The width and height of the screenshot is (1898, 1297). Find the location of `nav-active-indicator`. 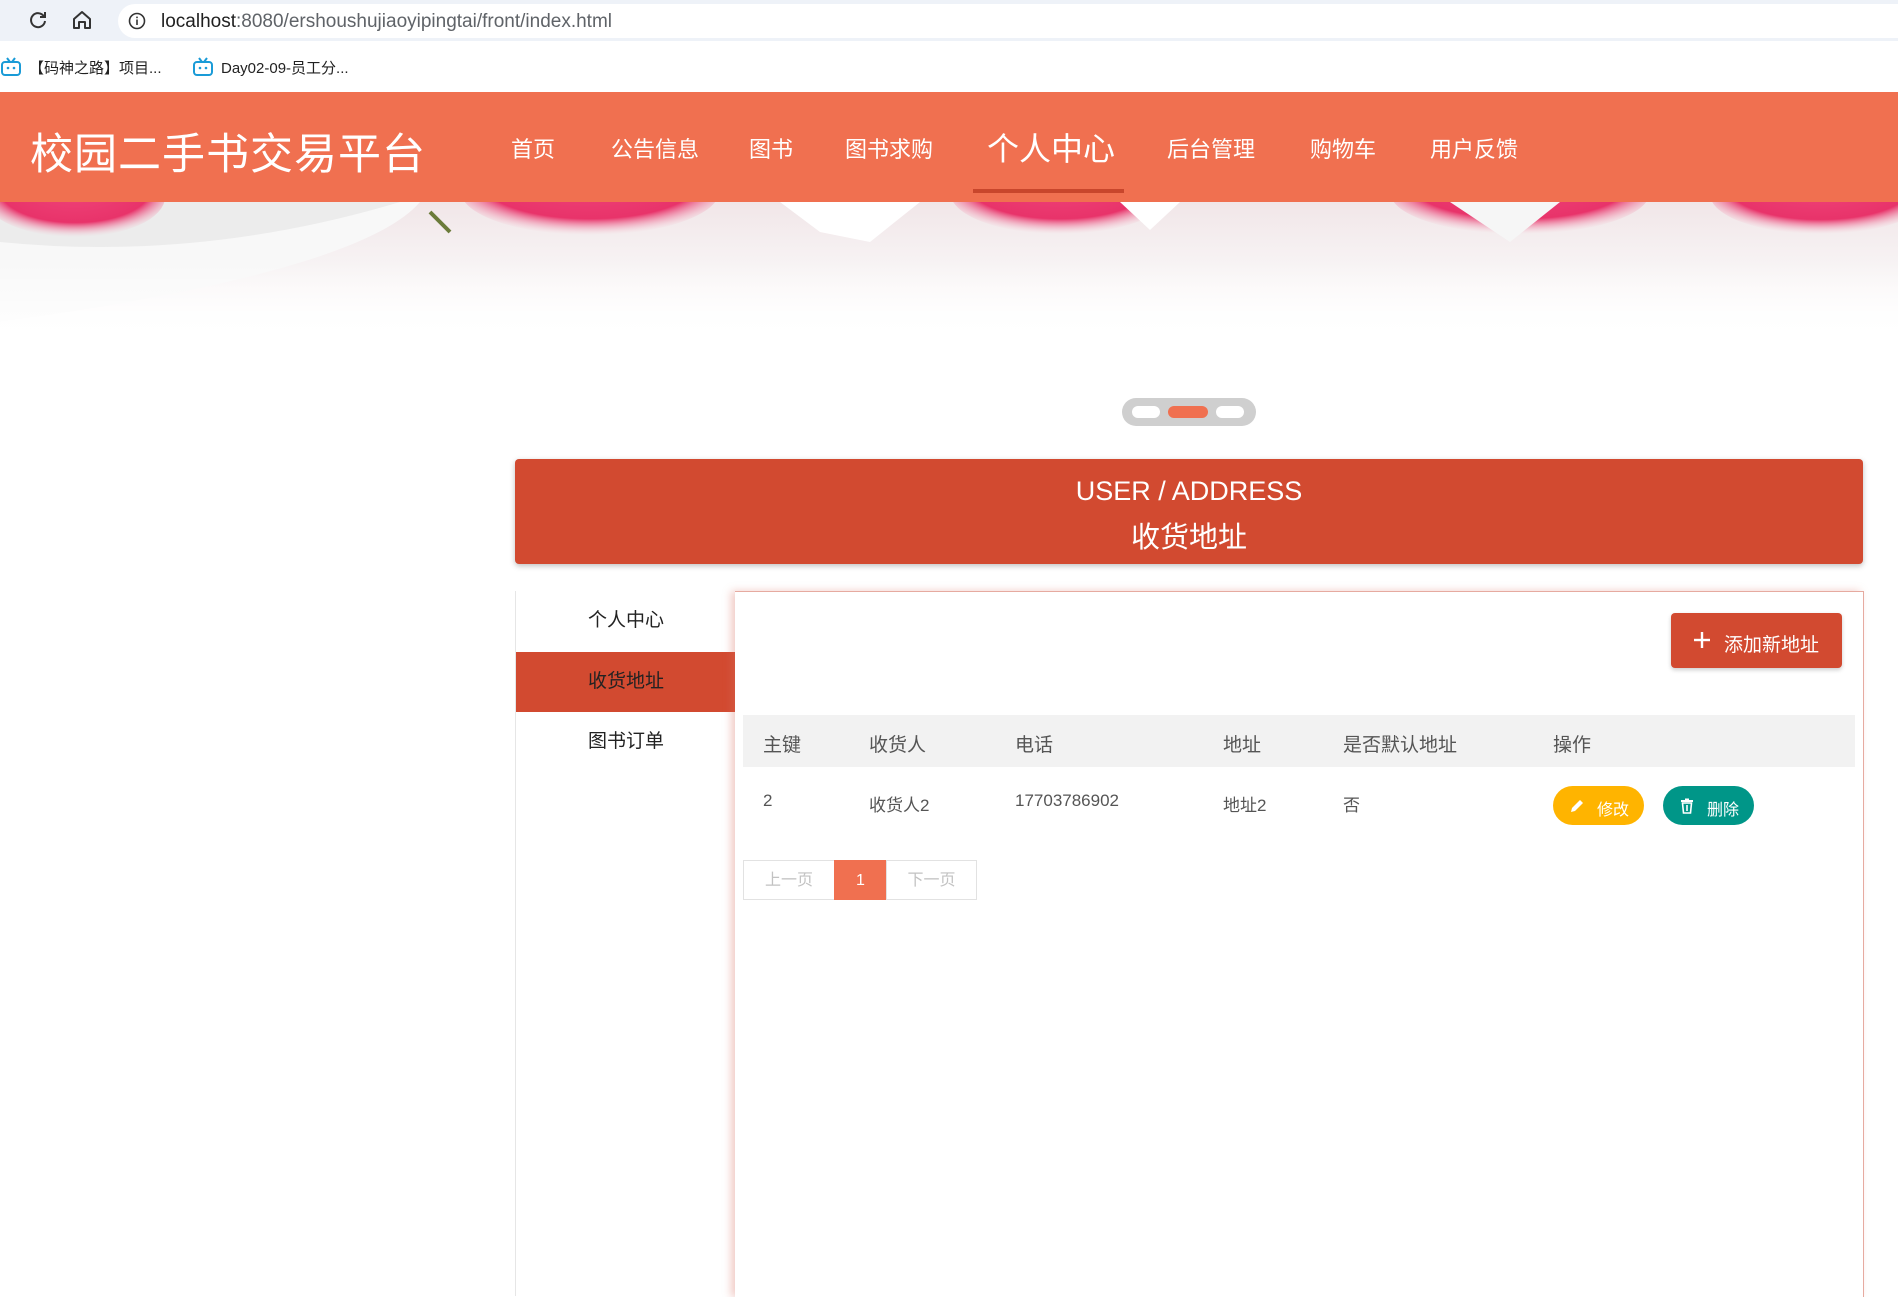

nav-active-indicator is located at coordinates (1048, 191).